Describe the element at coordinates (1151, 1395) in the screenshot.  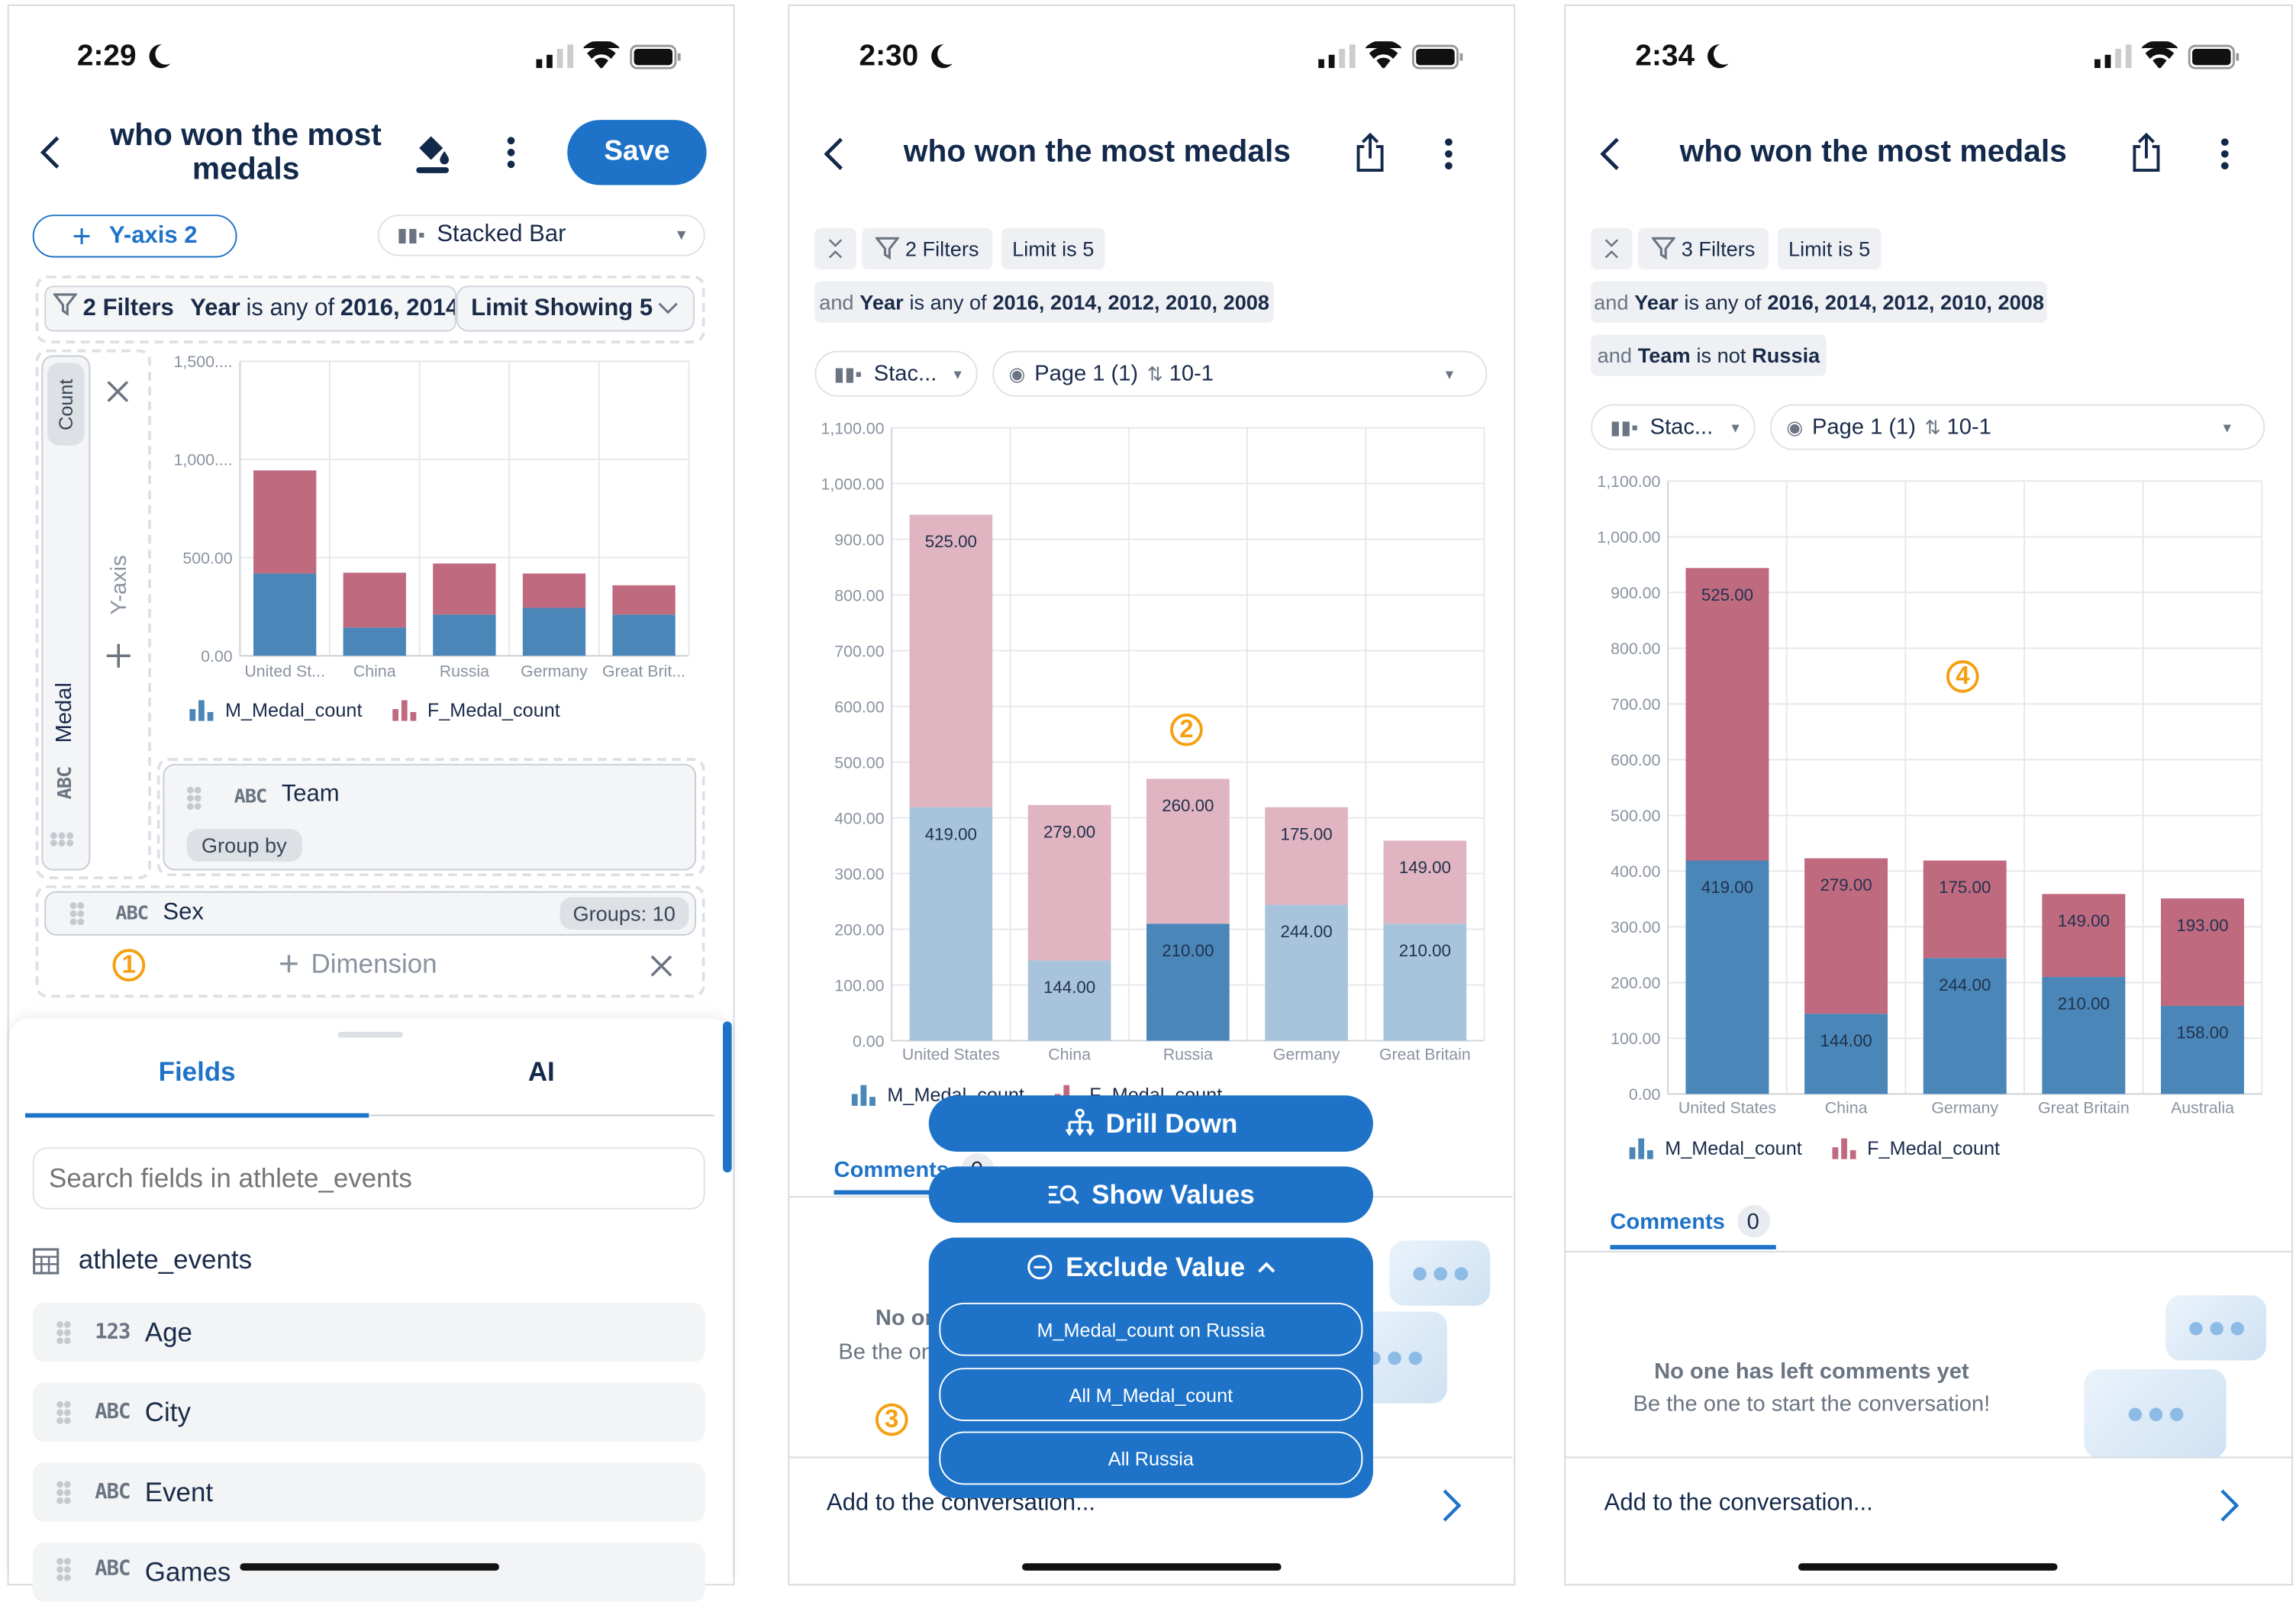
I see `exclude-all-m-medal-count: All M_Medal_count` at that location.